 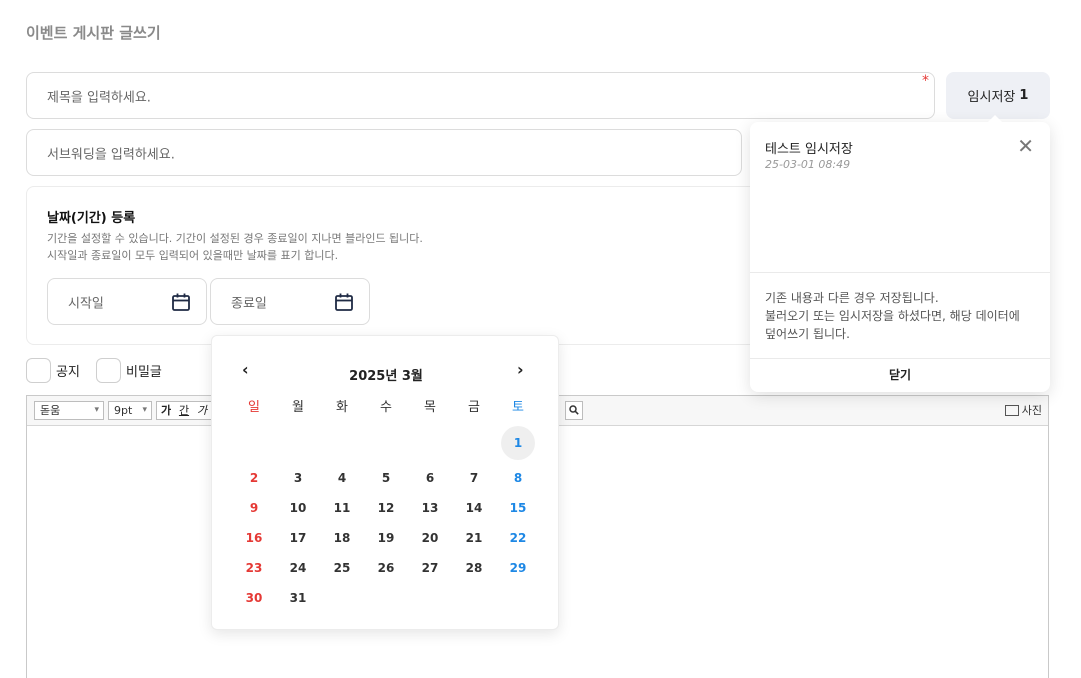 I want to click on calendar-day-number: 21, so click(x=474, y=538).